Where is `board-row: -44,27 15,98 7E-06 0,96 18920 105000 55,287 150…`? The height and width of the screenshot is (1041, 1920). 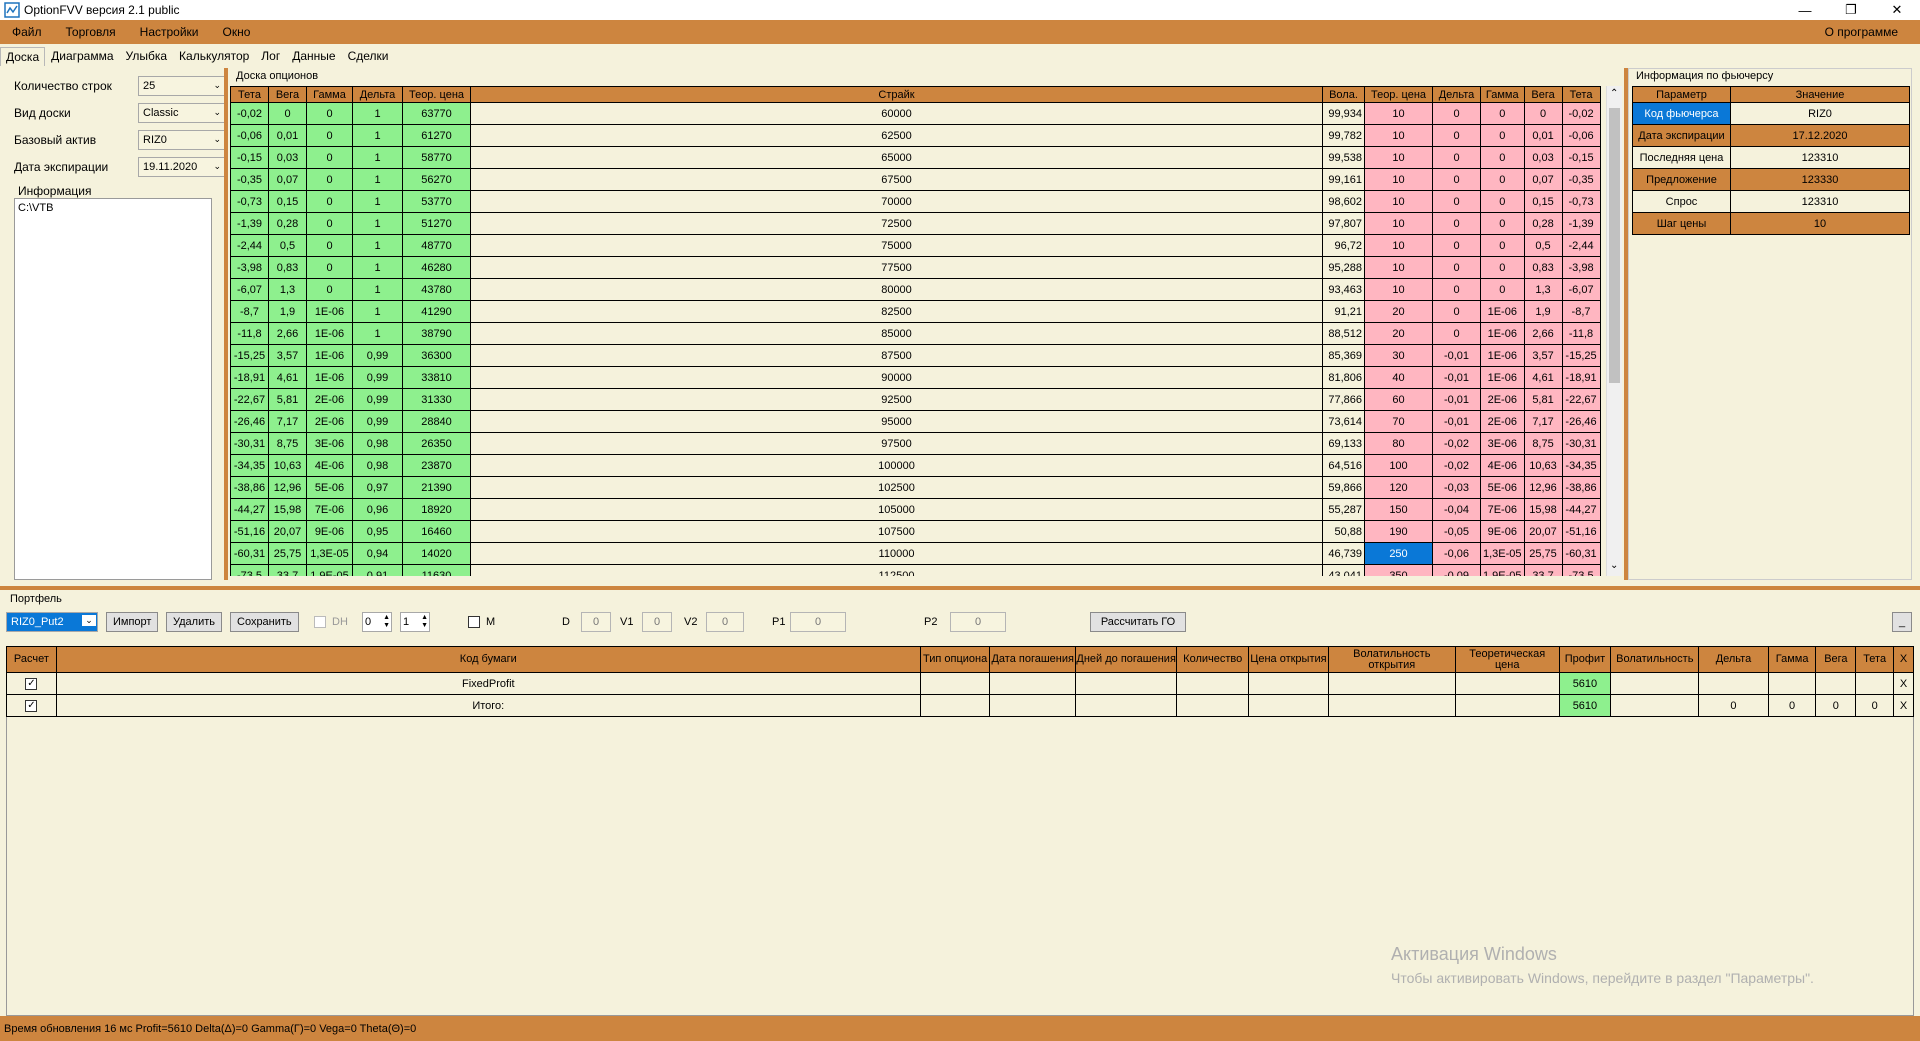 board-row: -44,27 15,98 7E-06 0,96 18920 105000 55,287 150… is located at coordinates (915, 509).